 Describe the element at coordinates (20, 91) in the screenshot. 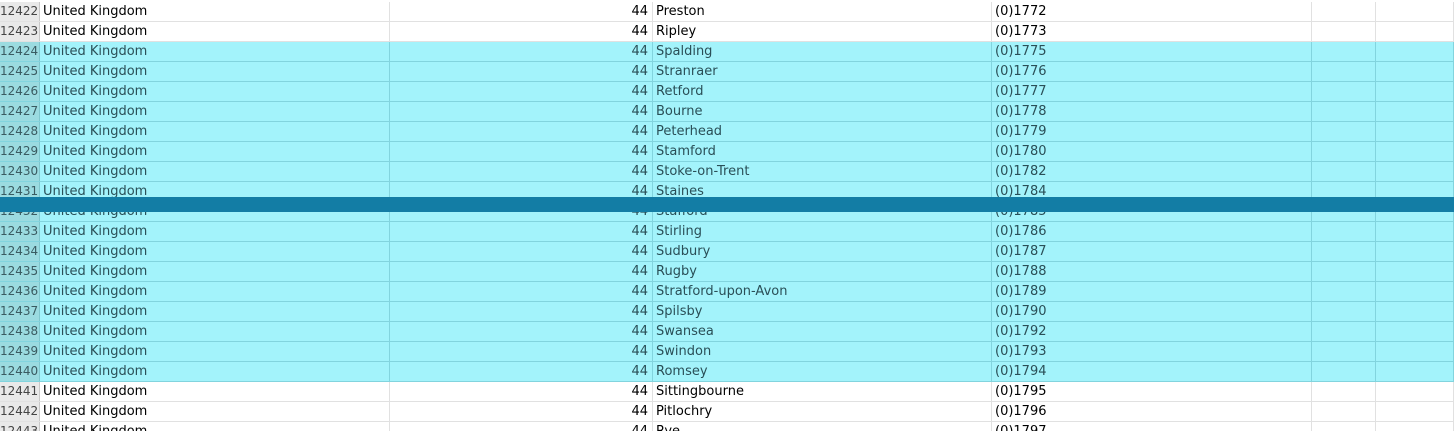

I see `row-header: 12426` at that location.